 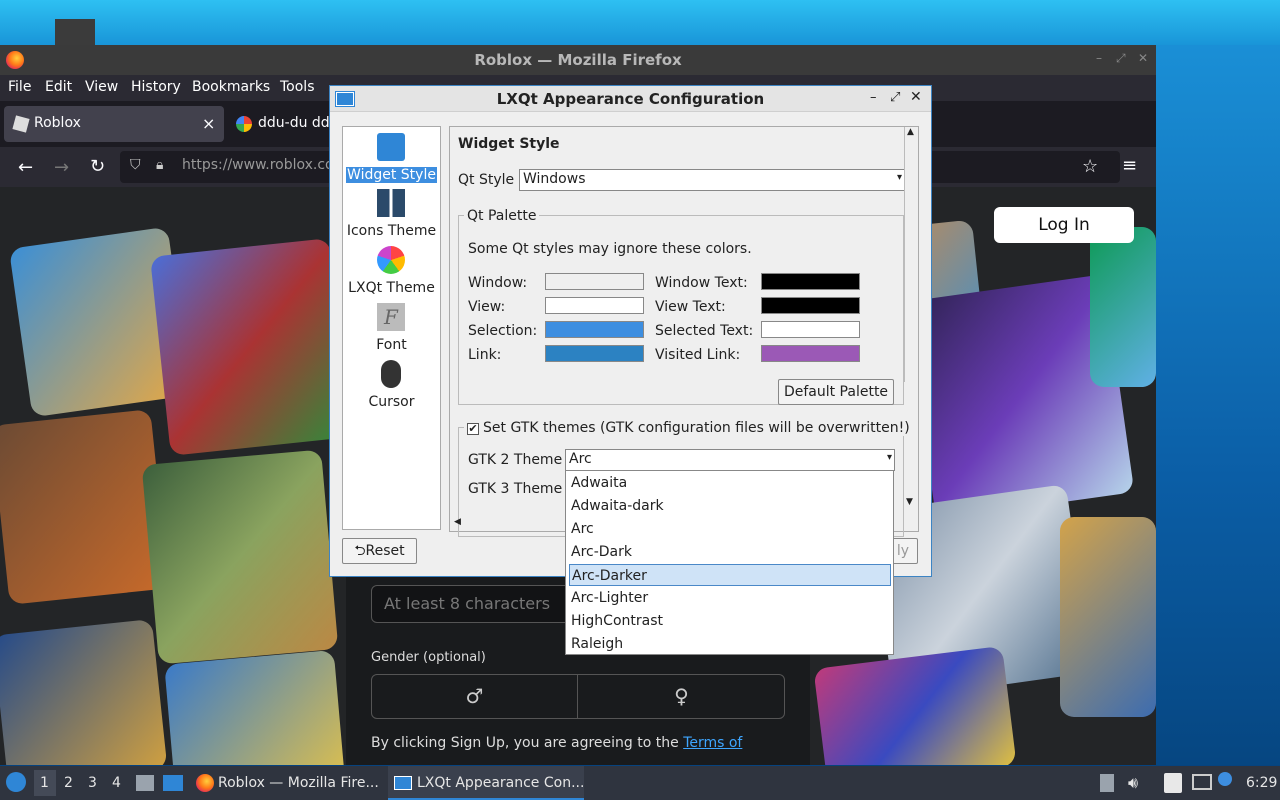 What do you see at coordinates (1064, 225) in the screenshot?
I see `login-button: Log In` at bounding box center [1064, 225].